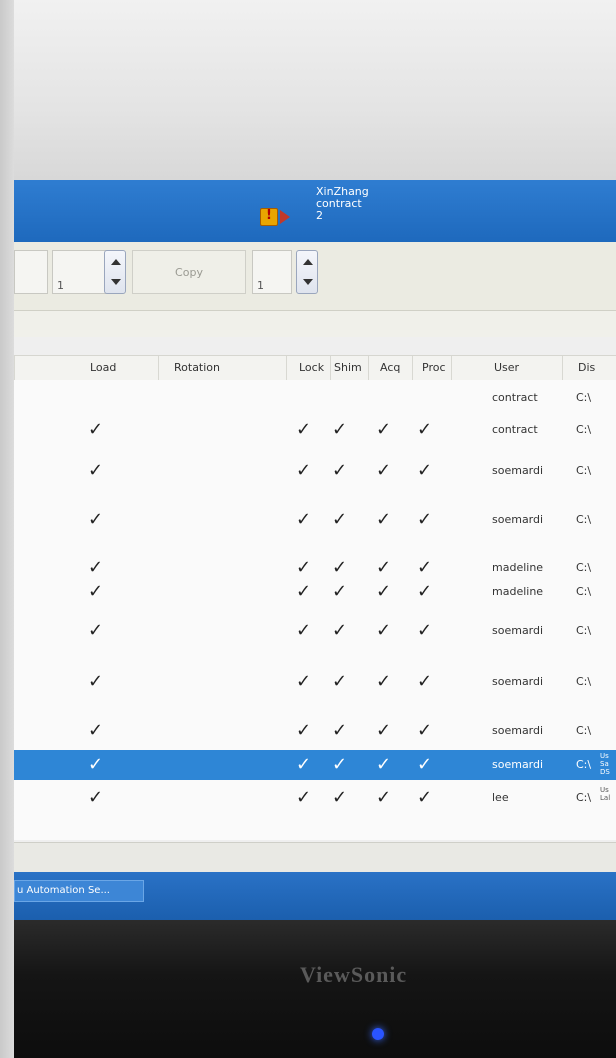  What do you see at coordinates (260, 285) in the screenshot?
I see `quantity-field-b-value: 1` at bounding box center [260, 285].